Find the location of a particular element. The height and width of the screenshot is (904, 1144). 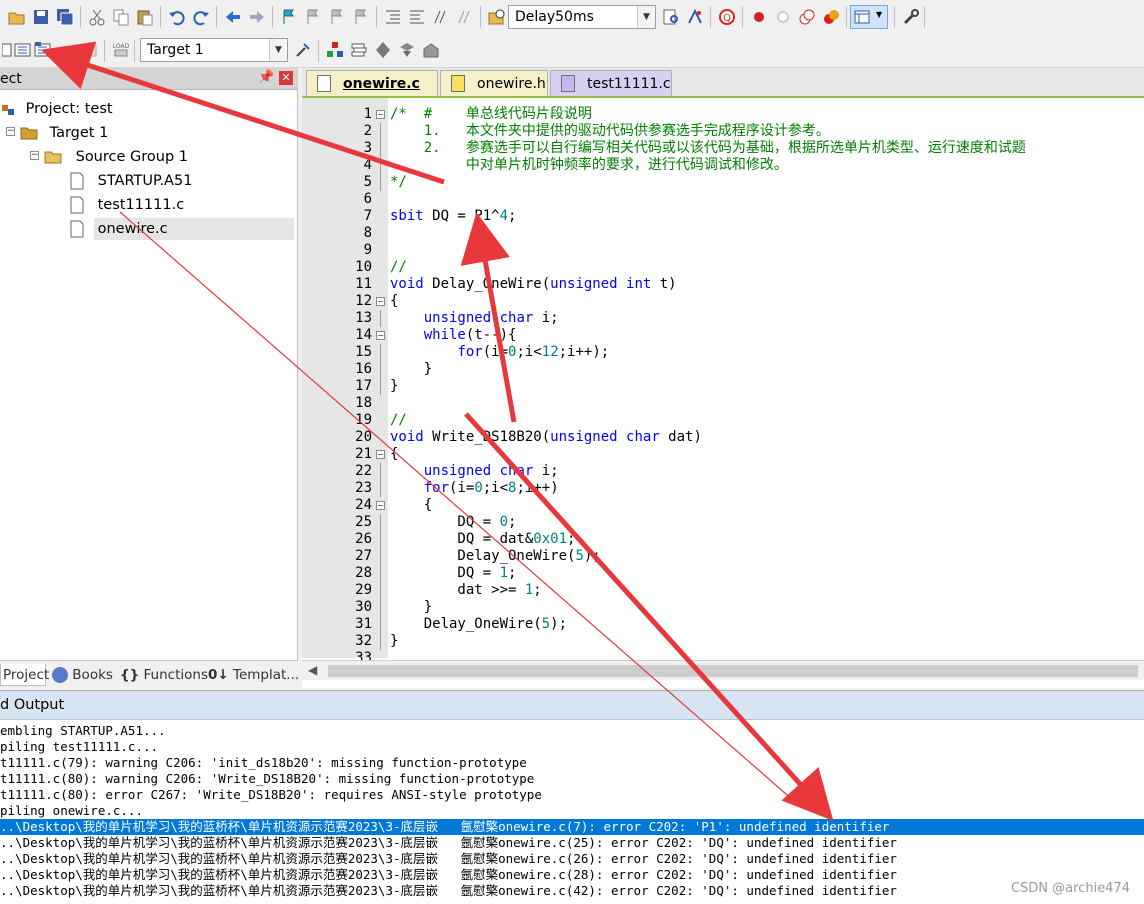

nav-back-icon is located at coordinates (233, 17).